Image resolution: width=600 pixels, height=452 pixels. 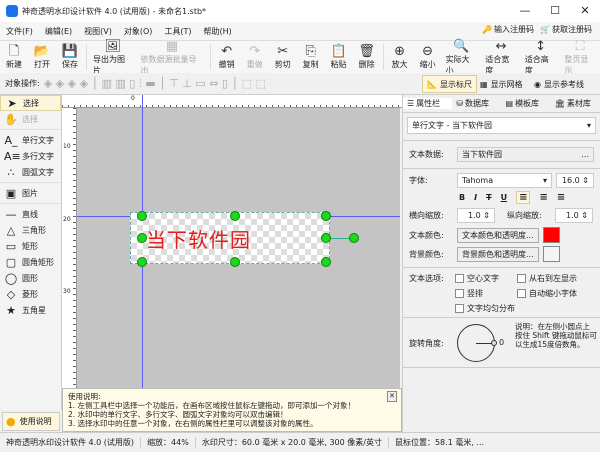 I want to click on status-app: 神奇透明水印设计软件 4.0 (试用版), so click(x=71, y=442).